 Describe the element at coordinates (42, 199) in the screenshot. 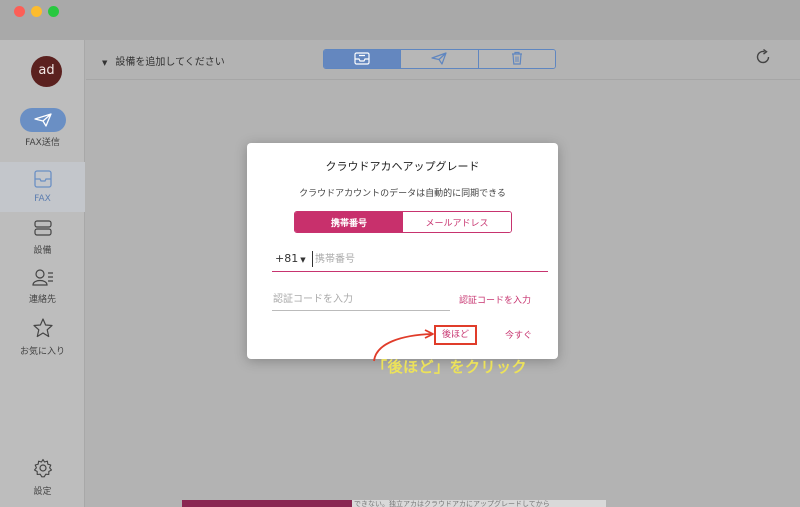

I see `sidebar-item-label: FAX` at that location.